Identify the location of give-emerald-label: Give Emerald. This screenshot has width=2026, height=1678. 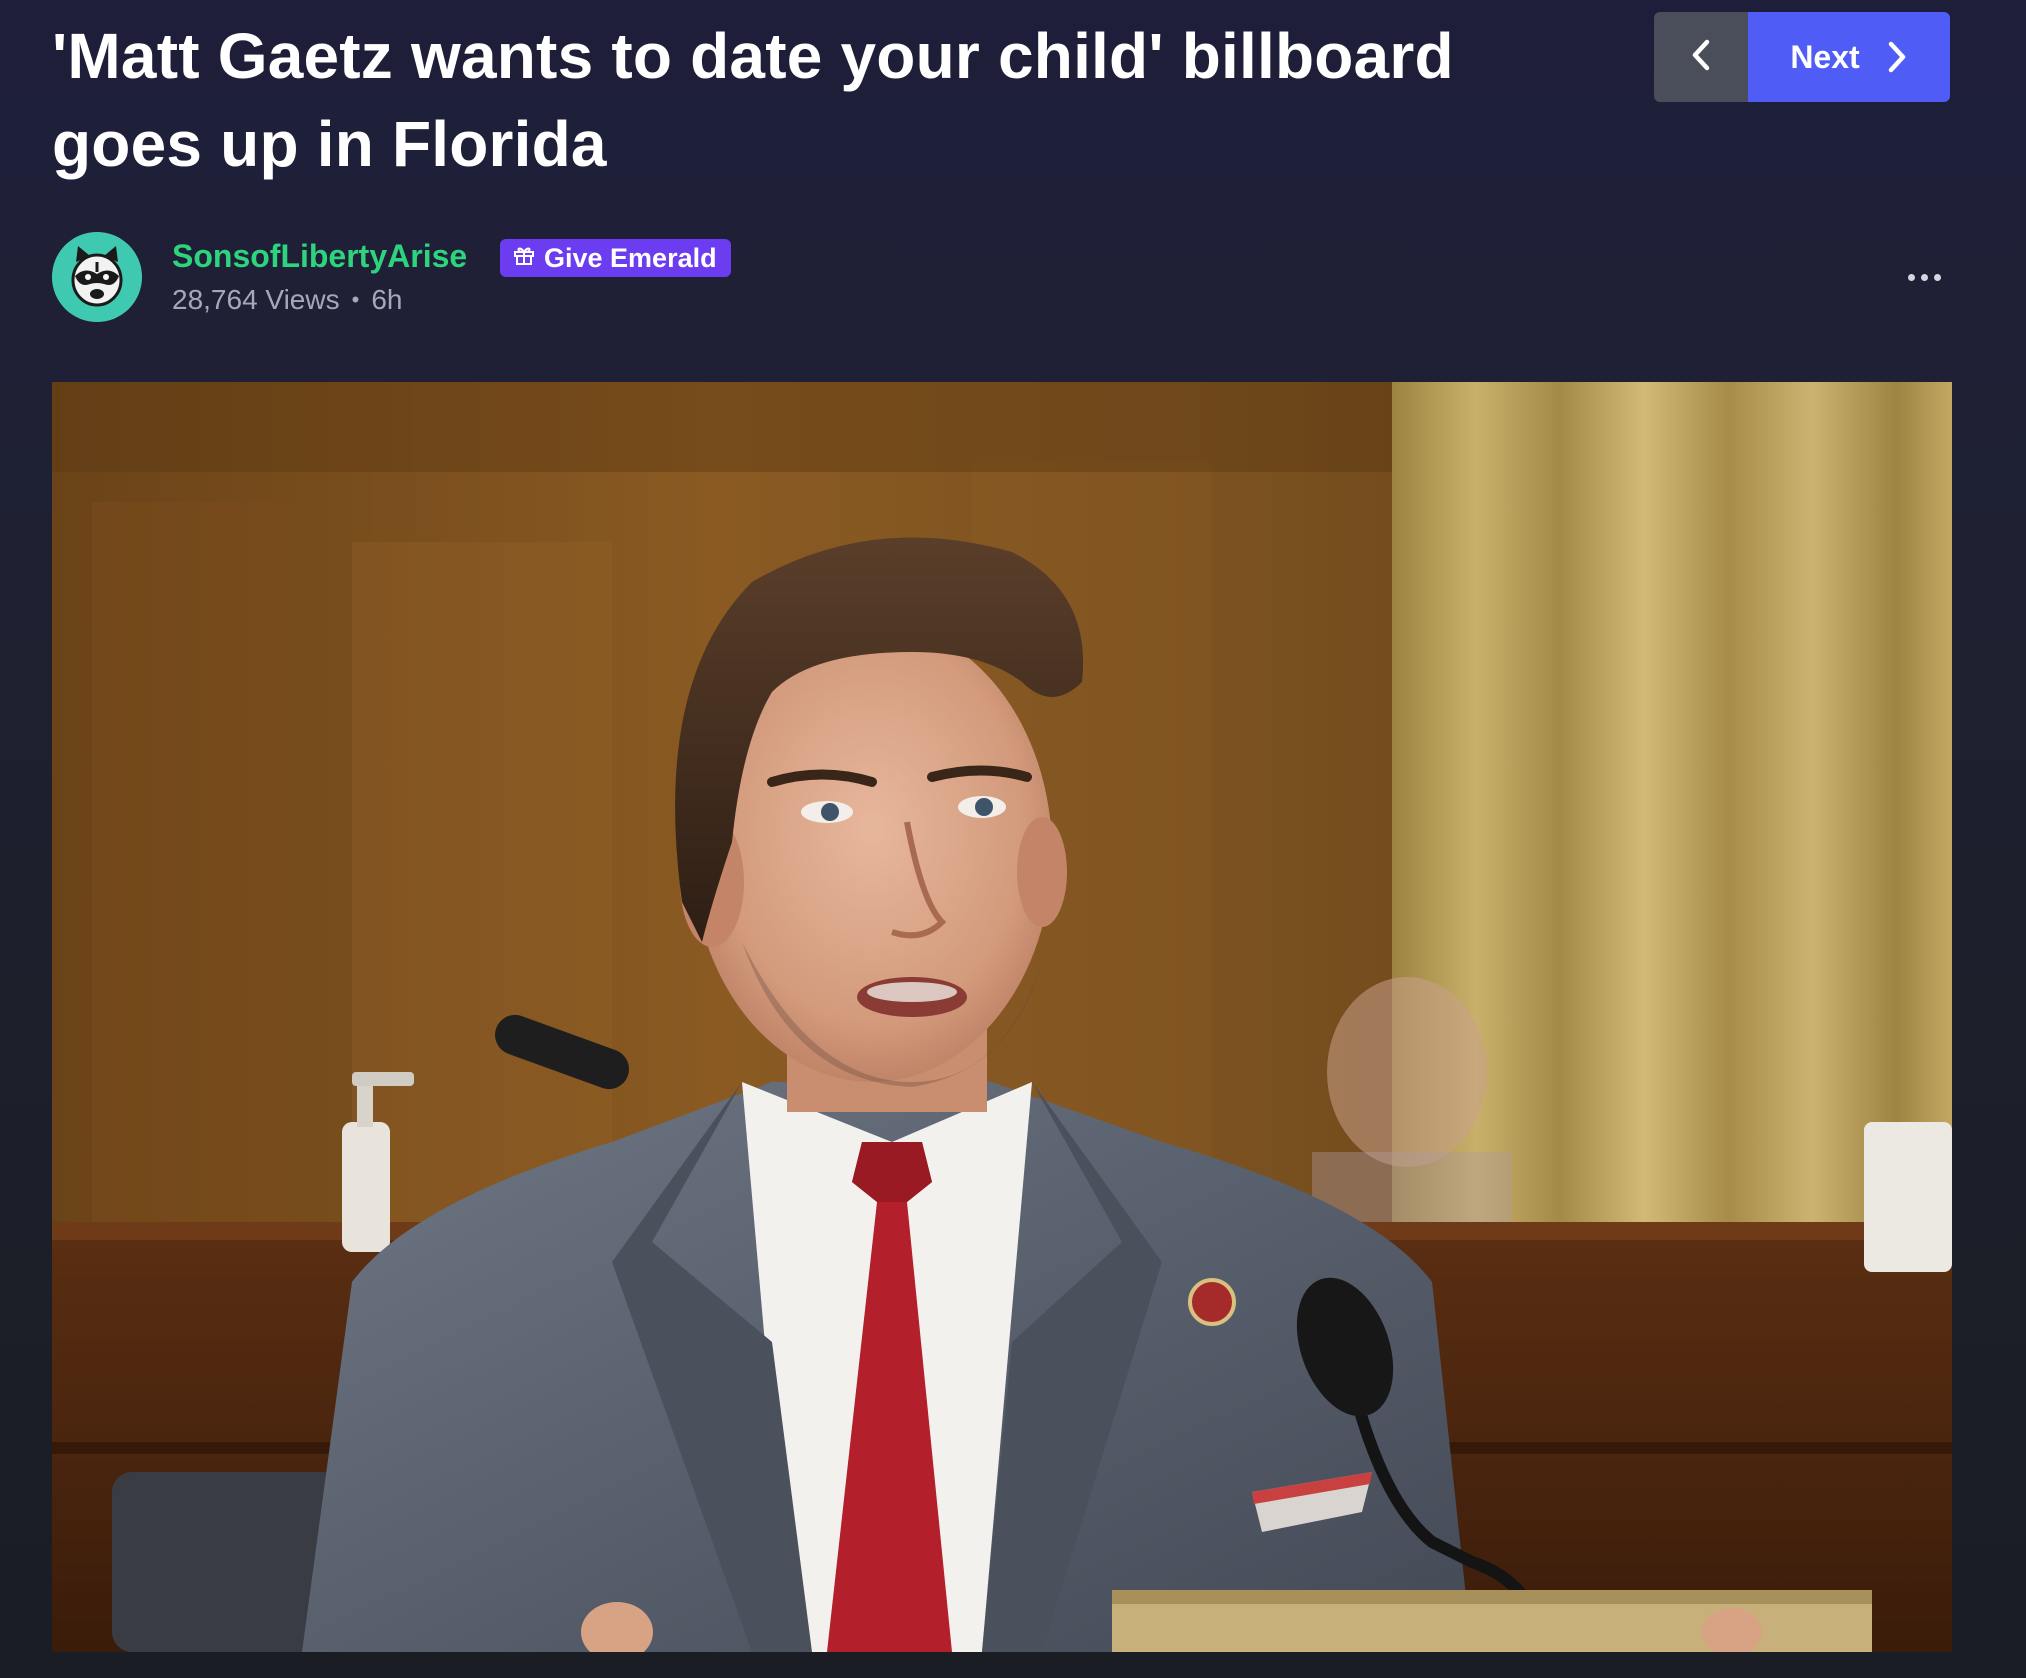
(630, 257).